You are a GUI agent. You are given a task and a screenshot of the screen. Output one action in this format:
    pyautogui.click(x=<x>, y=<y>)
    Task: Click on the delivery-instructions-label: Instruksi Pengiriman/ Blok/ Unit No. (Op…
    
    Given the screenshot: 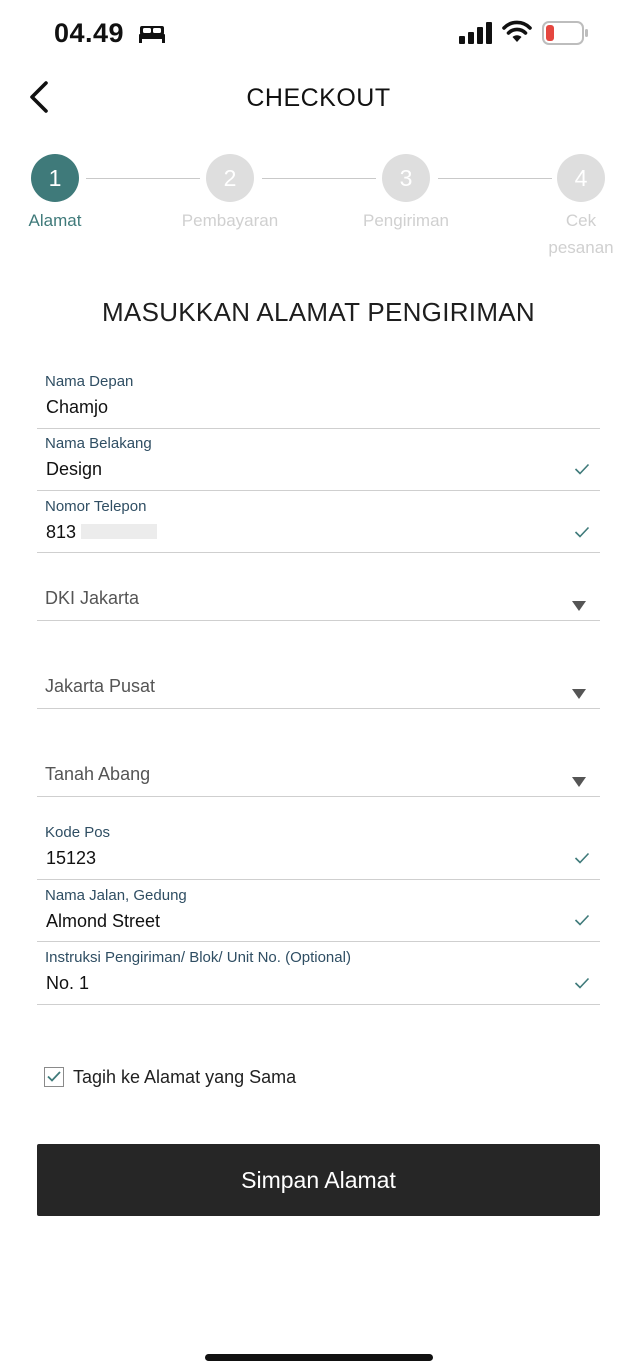 What is the action you would take?
    pyautogui.click(x=198, y=957)
    